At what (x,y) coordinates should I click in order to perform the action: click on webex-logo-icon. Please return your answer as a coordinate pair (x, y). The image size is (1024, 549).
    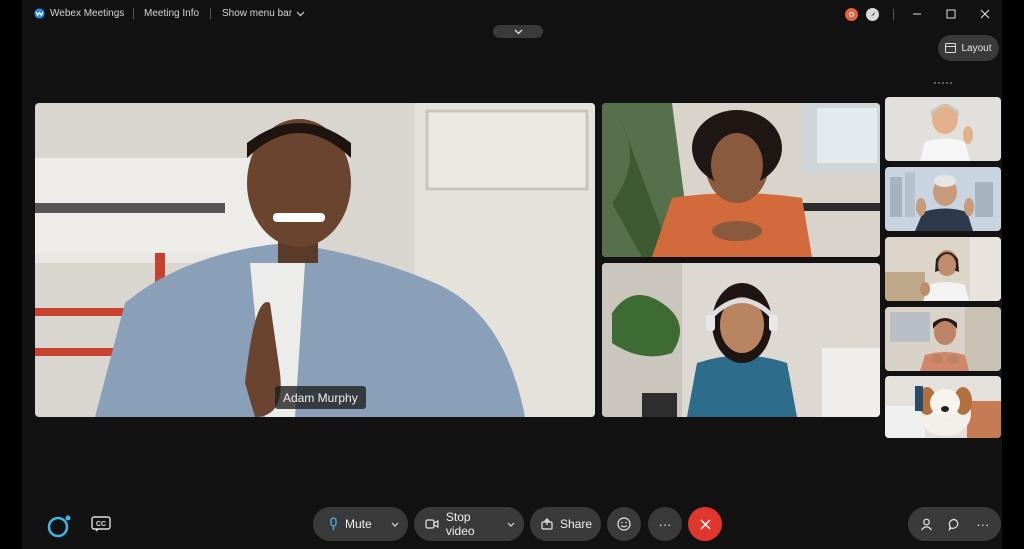
    Looking at the image, I should click on (39, 13).